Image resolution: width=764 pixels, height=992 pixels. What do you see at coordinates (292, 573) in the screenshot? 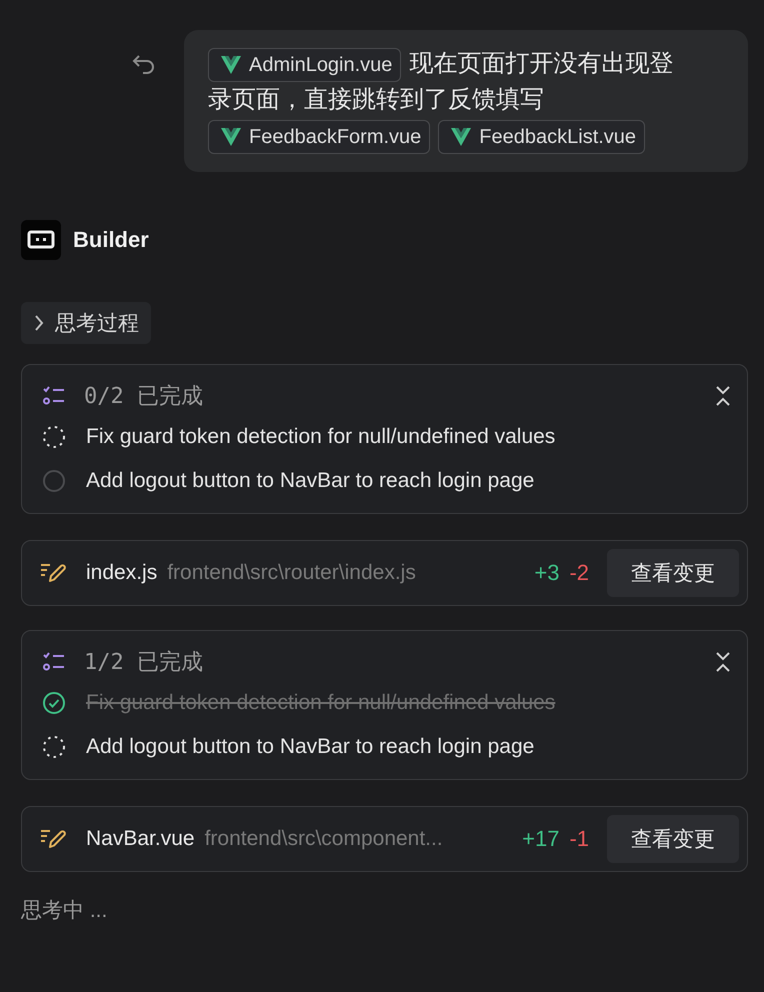
I see `file-path: frontend\src\router\index.js` at bounding box center [292, 573].